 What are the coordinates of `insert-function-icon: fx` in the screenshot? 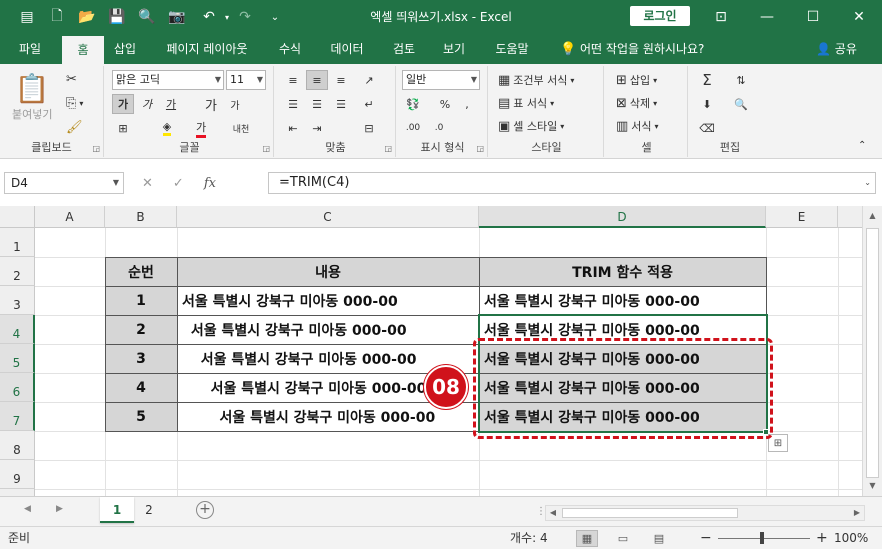 It's located at (210, 183).